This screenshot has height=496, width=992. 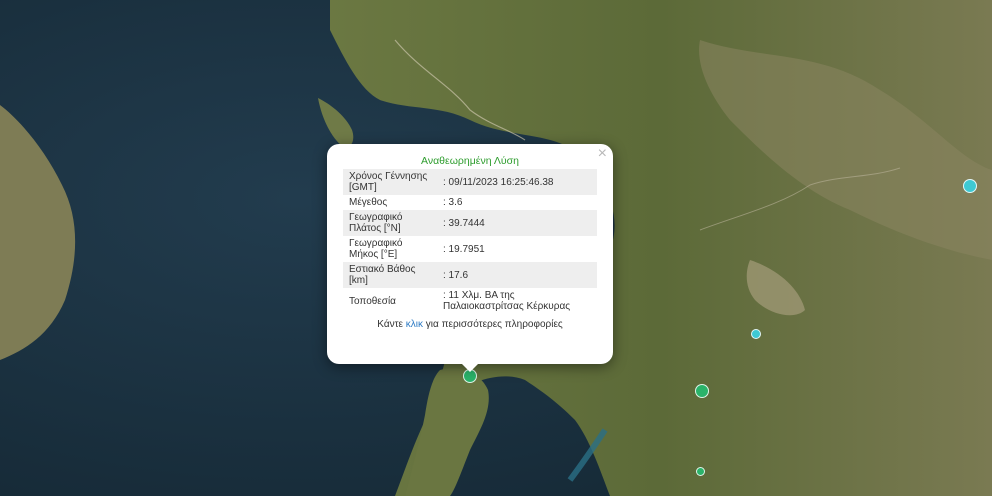 I want to click on table-row: Μέγεθος : 3.6, so click(x=470, y=202).